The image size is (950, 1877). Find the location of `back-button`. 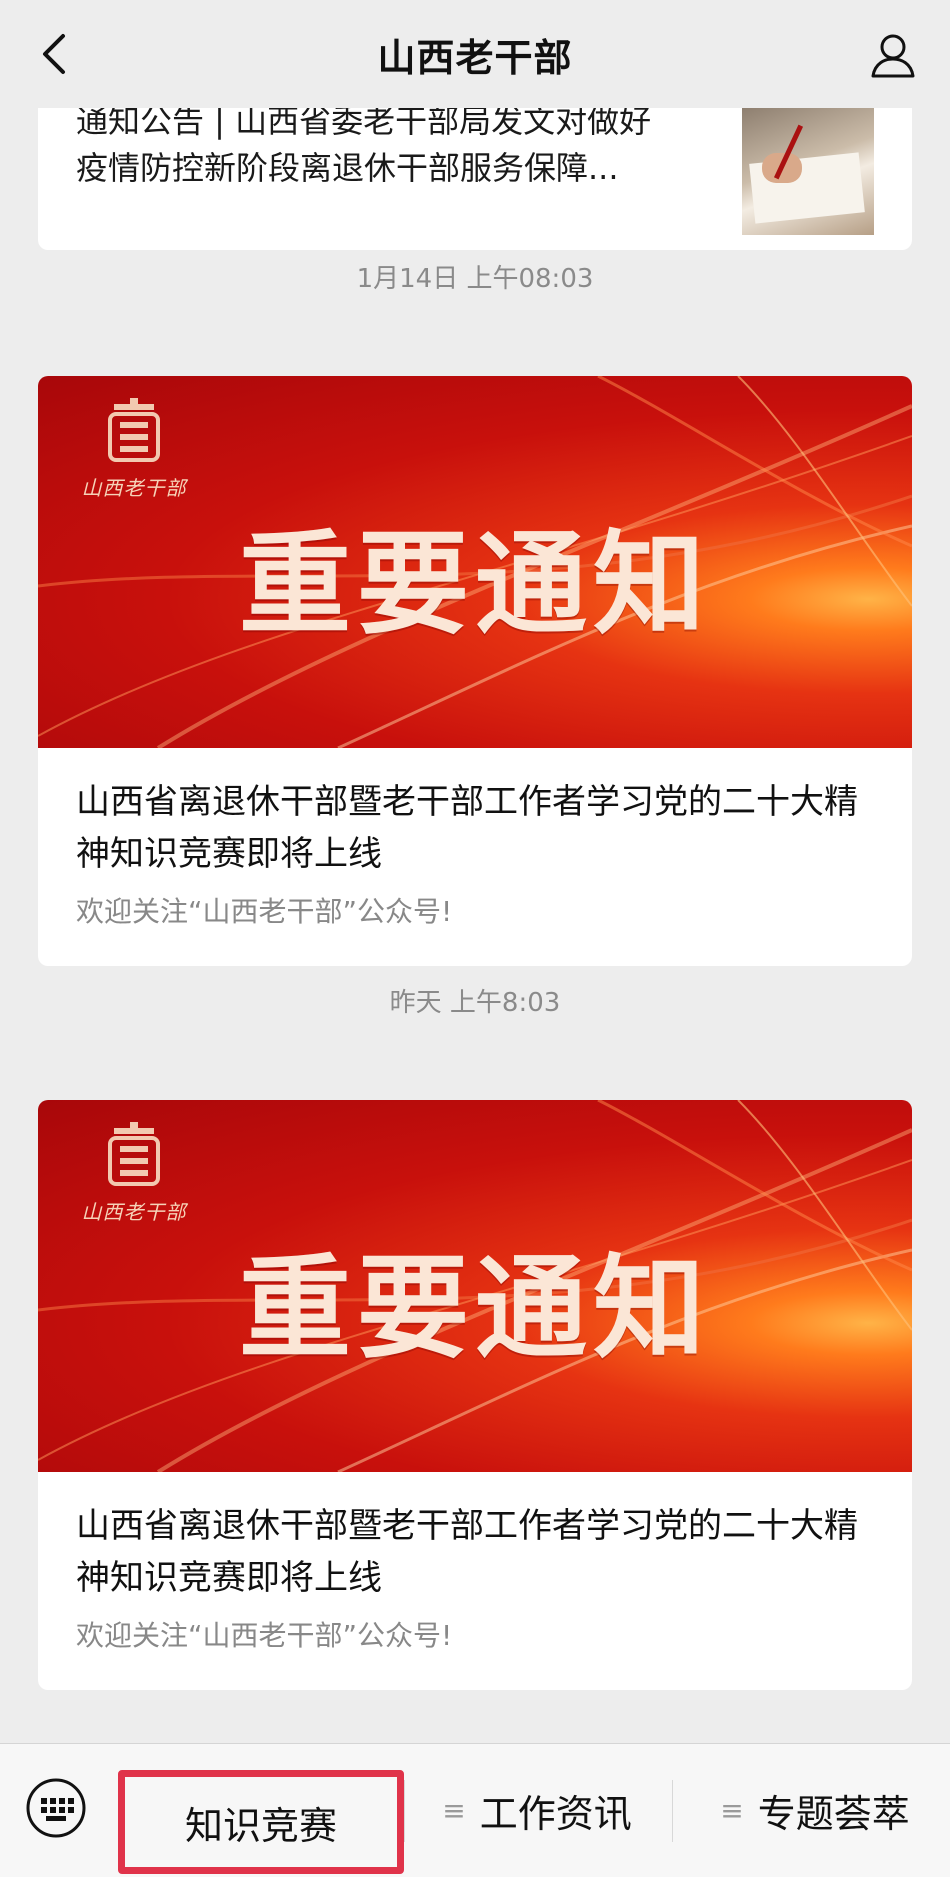

back-button is located at coordinates (54, 54).